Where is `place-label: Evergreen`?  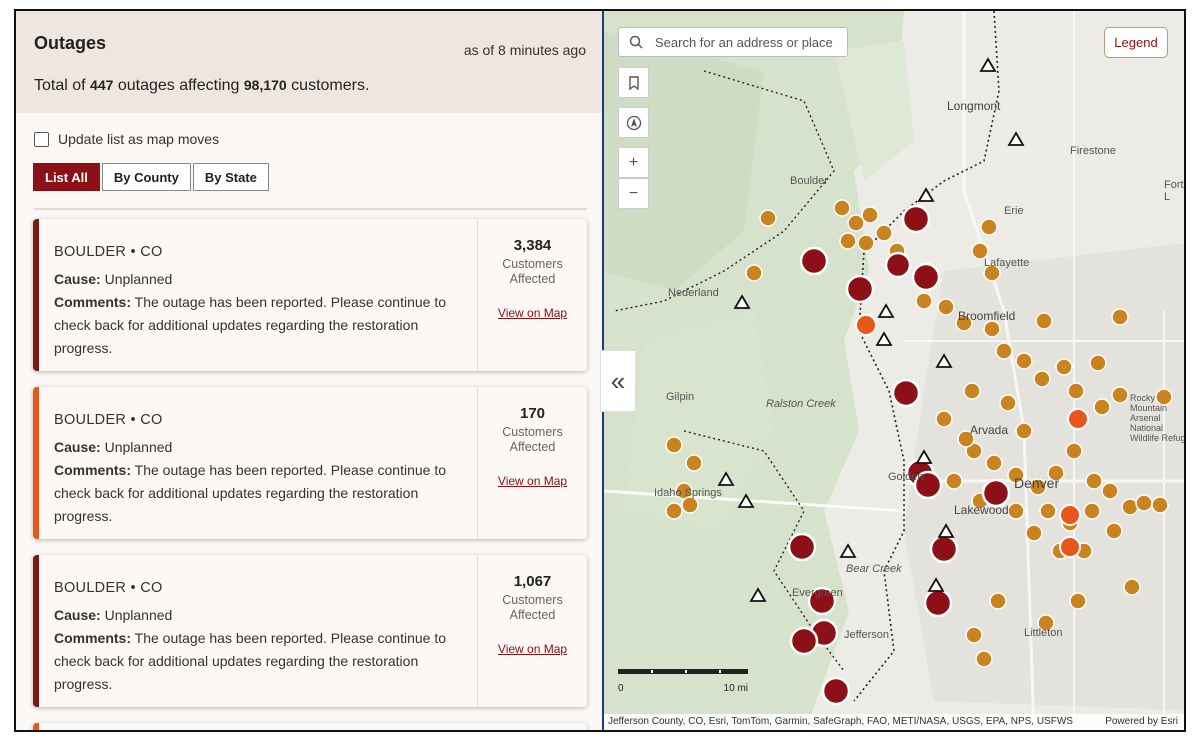 place-label: Evergreen is located at coordinates (817, 593).